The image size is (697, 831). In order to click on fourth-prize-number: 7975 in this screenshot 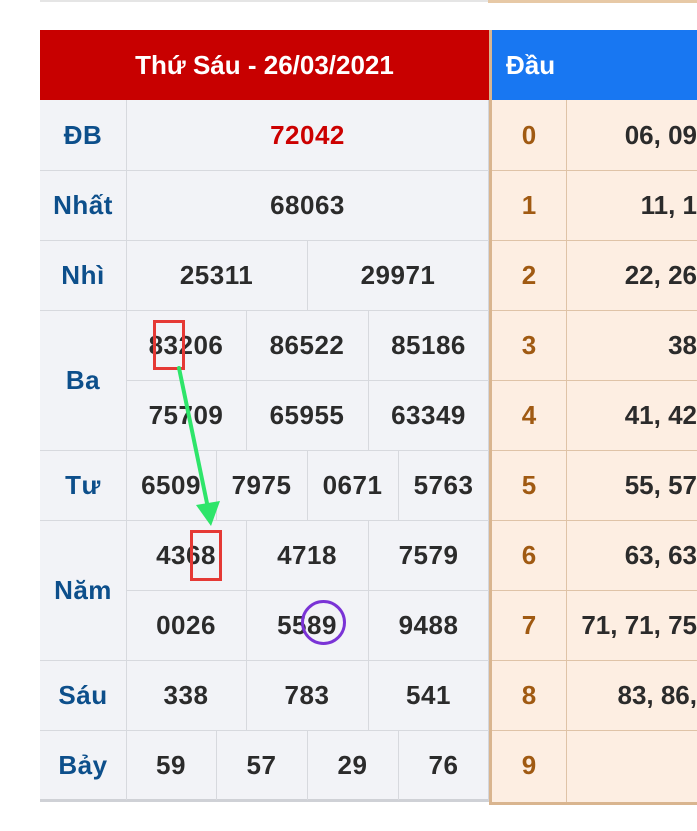, I will do `click(261, 484)`.